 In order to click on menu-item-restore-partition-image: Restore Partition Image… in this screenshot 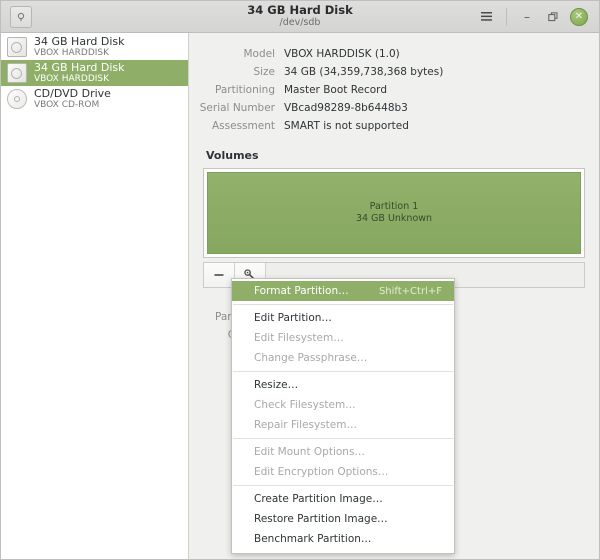, I will do `click(343, 519)`.